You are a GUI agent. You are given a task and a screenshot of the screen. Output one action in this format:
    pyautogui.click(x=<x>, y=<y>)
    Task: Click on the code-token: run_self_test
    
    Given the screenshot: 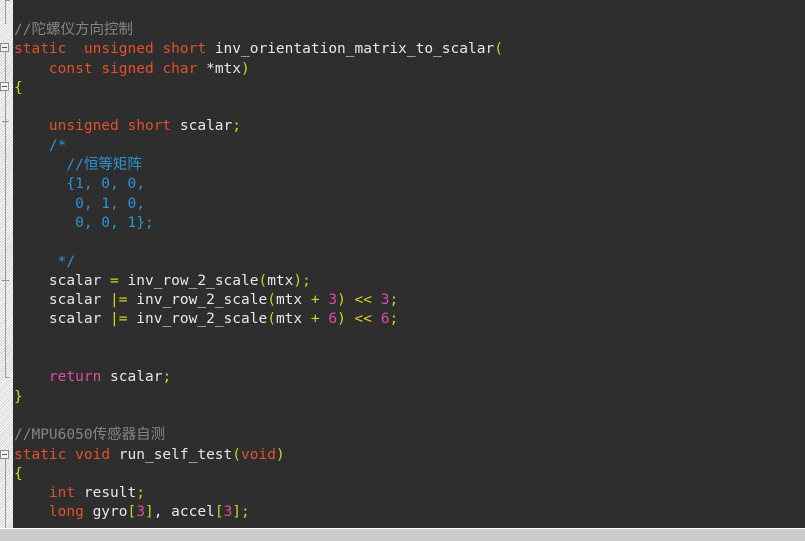 What is the action you would take?
    pyautogui.click(x=175, y=454)
    